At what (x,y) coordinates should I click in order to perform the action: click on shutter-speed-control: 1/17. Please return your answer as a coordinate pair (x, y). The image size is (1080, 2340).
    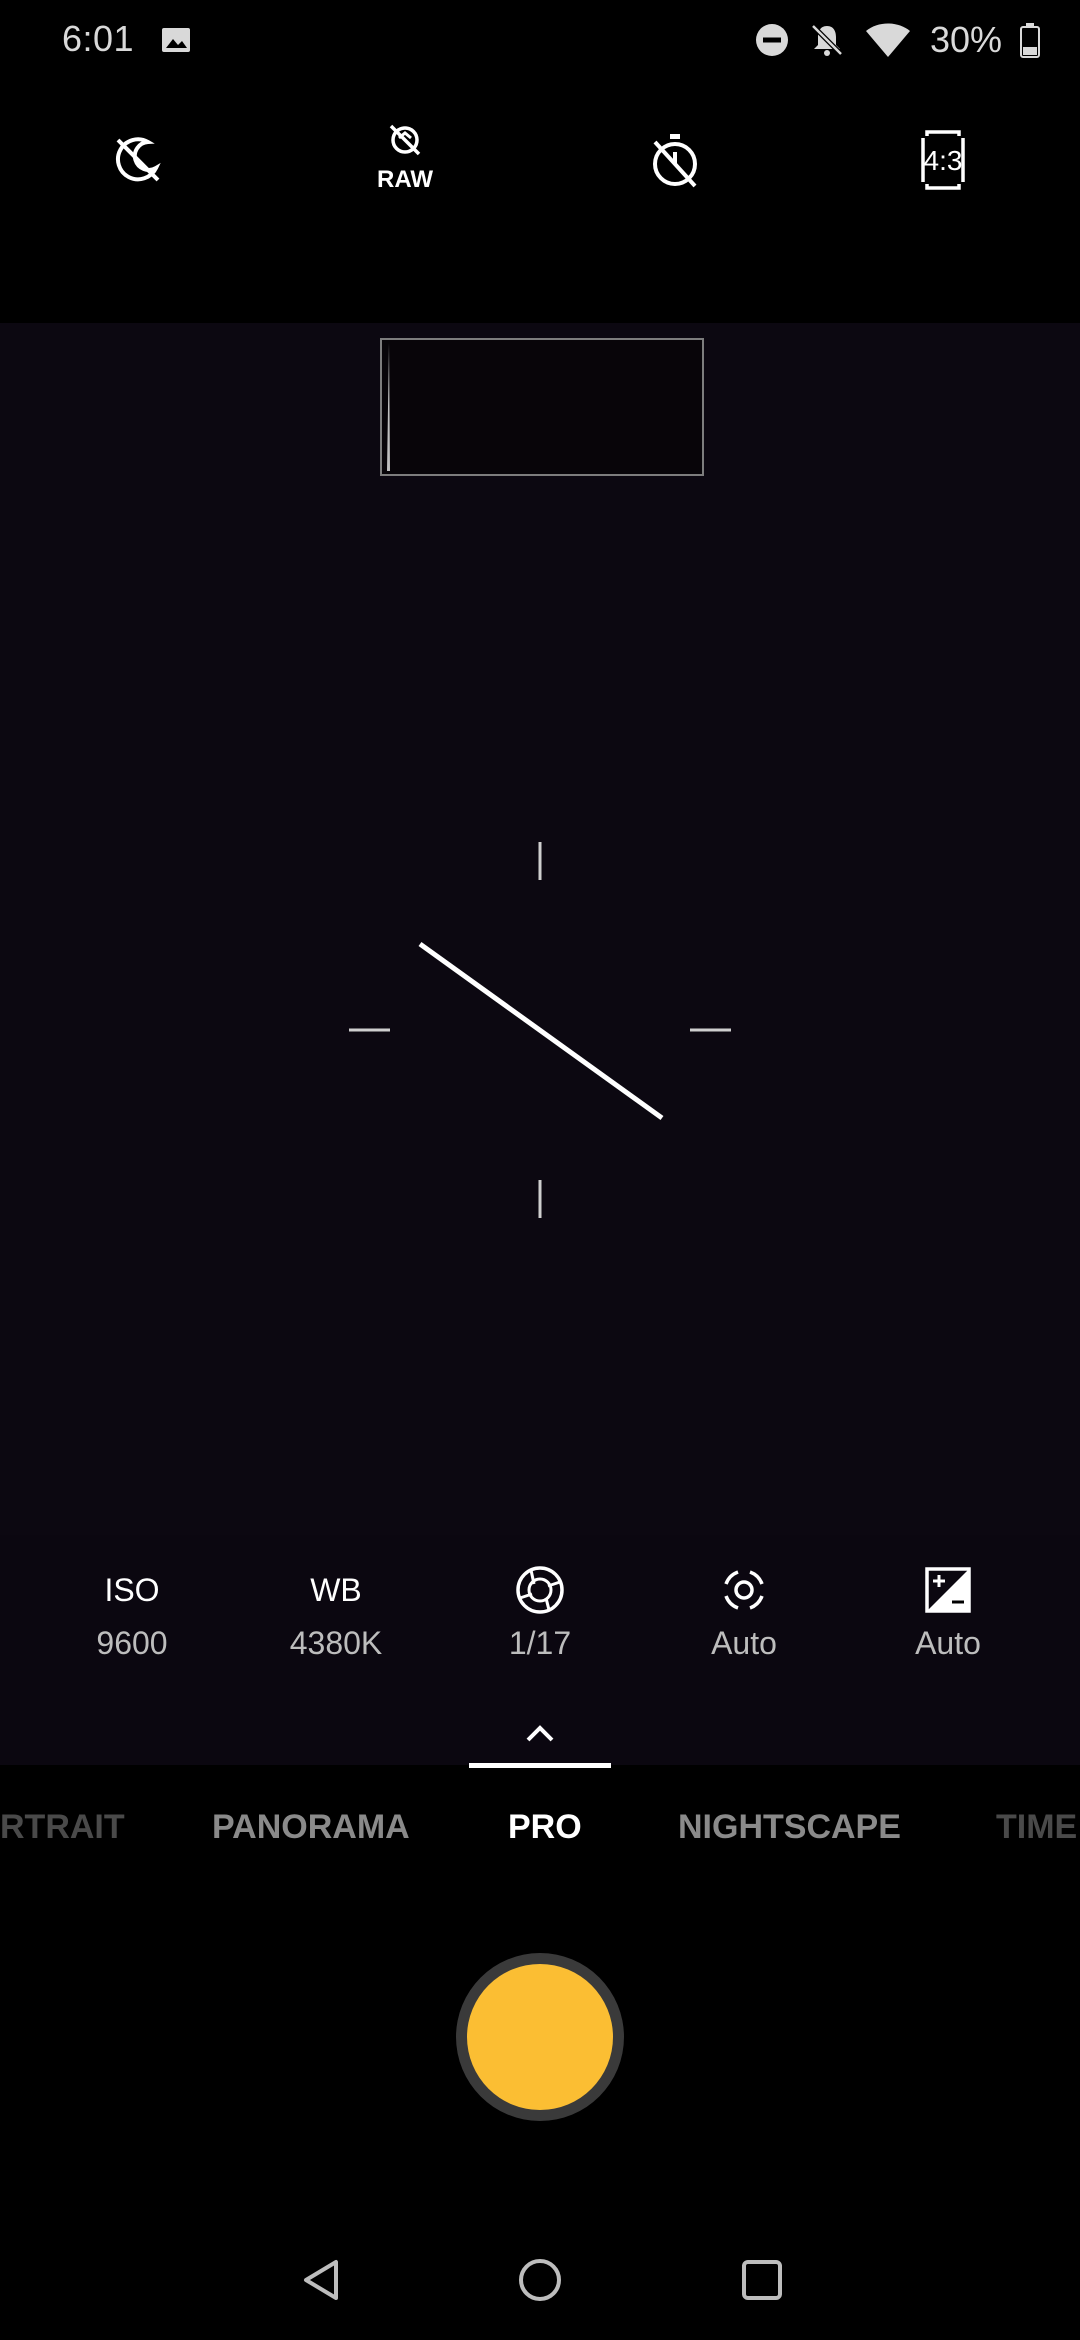
    Looking at the image, I should click on (540, 1630).